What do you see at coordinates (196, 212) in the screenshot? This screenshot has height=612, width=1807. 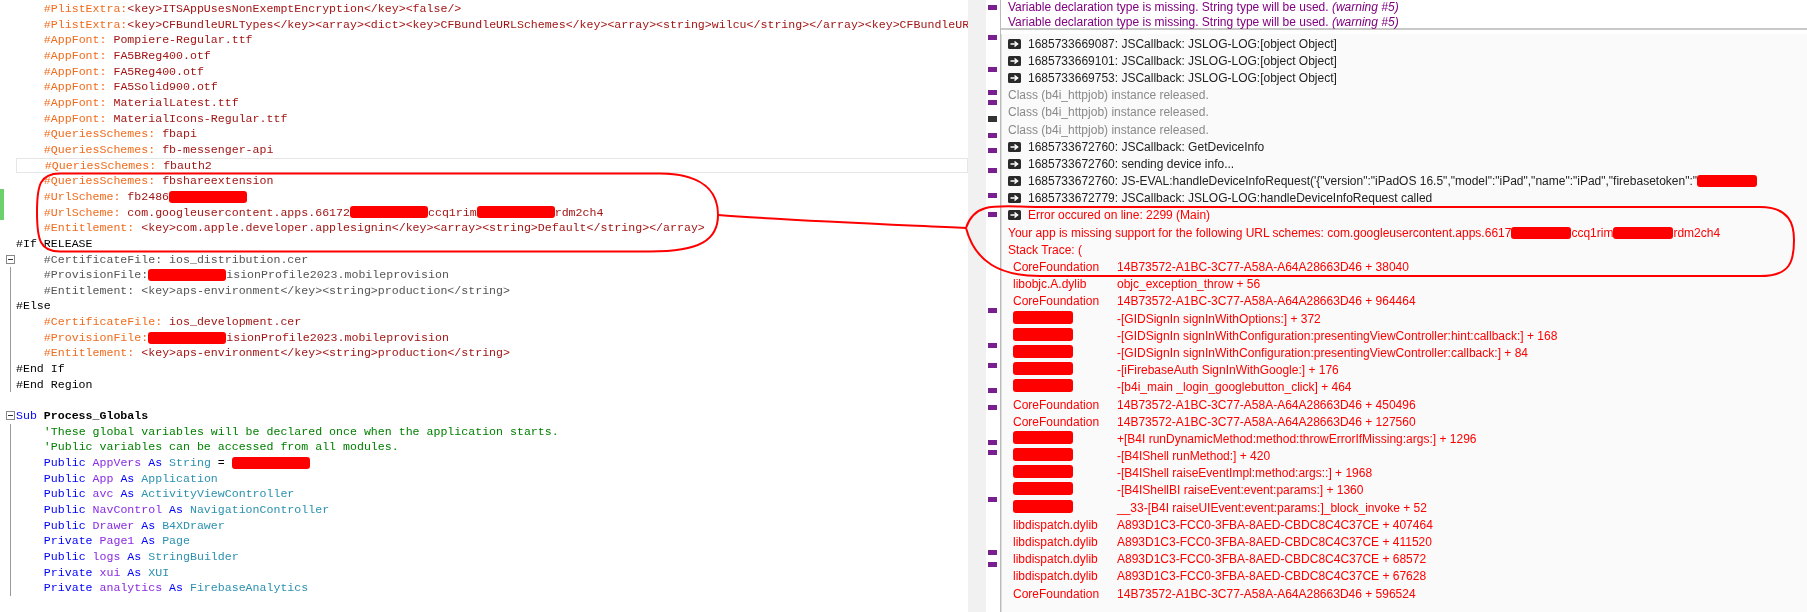 I see `code-text: #UrlScheme: com.googleusercontent.apps.66172` at bounding box center [196, 212].